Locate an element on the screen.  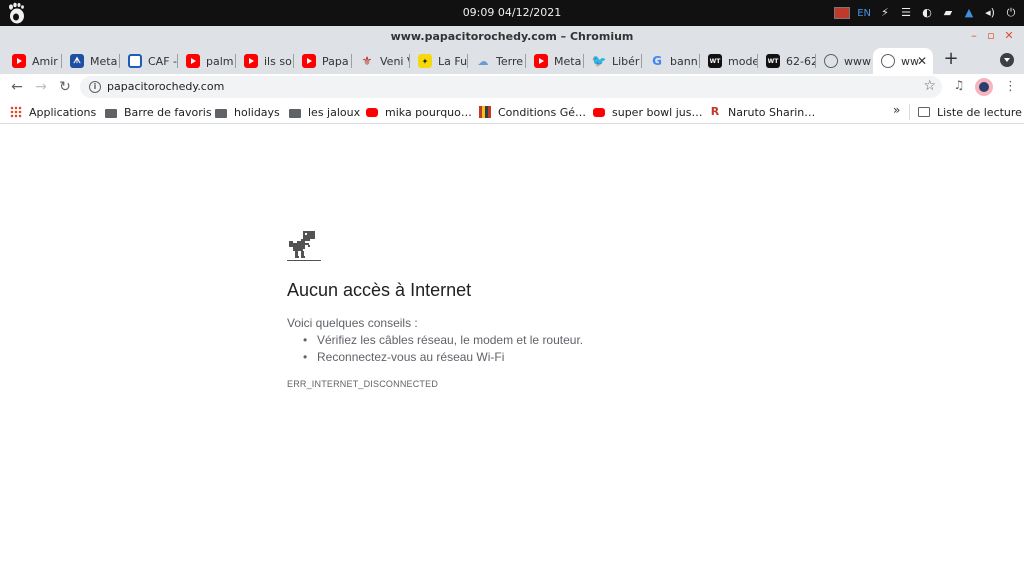
night-mode-icon: ◐ is located at coordinates (927, 13).